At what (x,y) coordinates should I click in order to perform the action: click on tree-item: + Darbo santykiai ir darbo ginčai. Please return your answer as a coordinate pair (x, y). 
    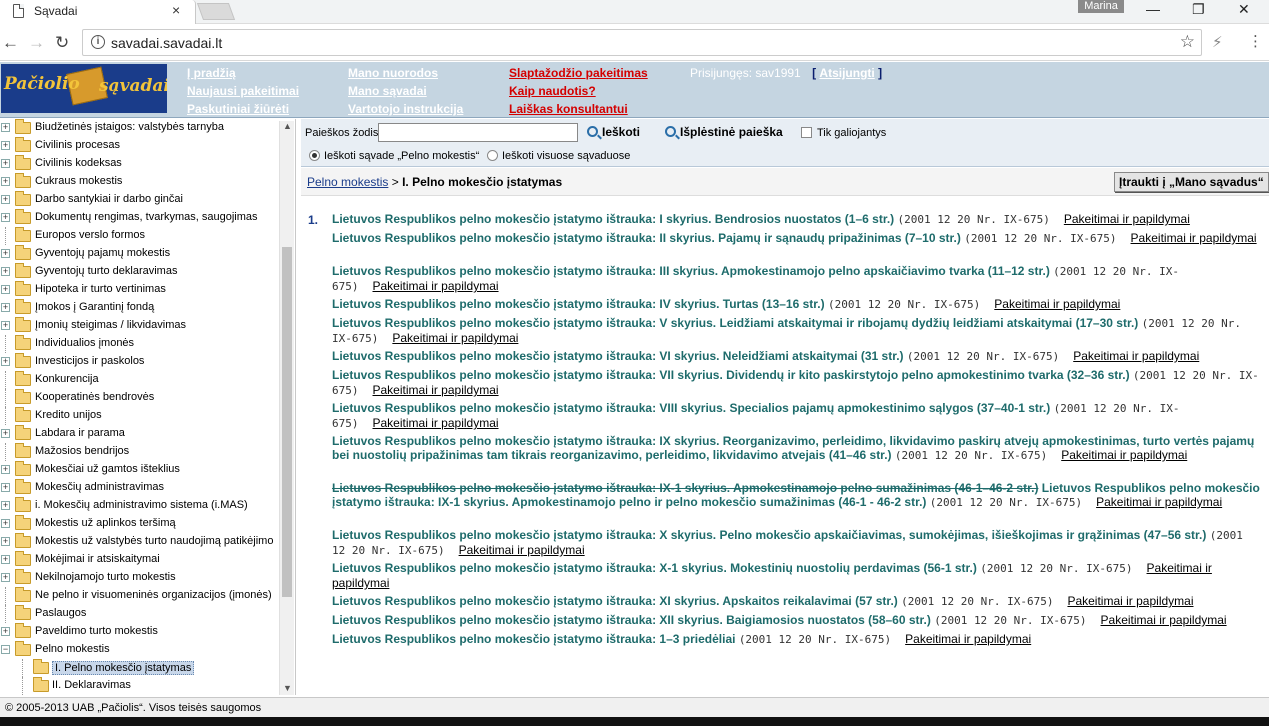
    Looking at the image, I should click on (147, 200).